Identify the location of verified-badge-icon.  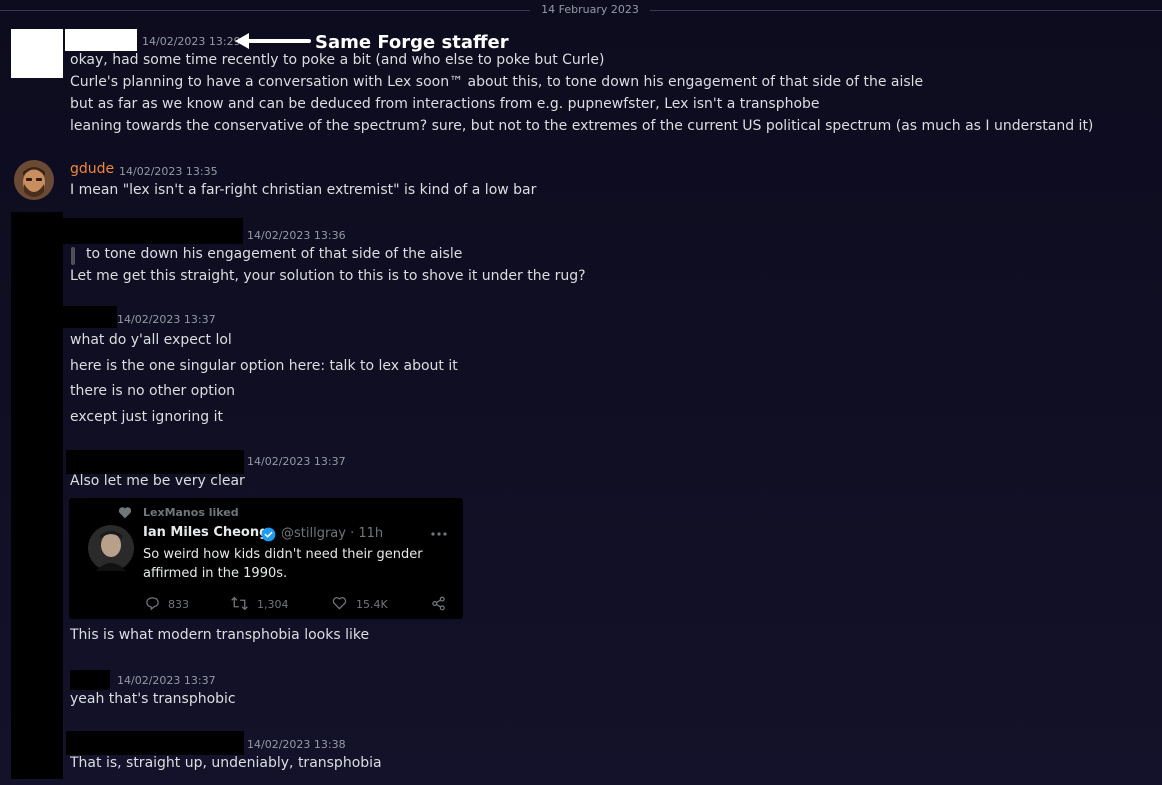
(268, 534).